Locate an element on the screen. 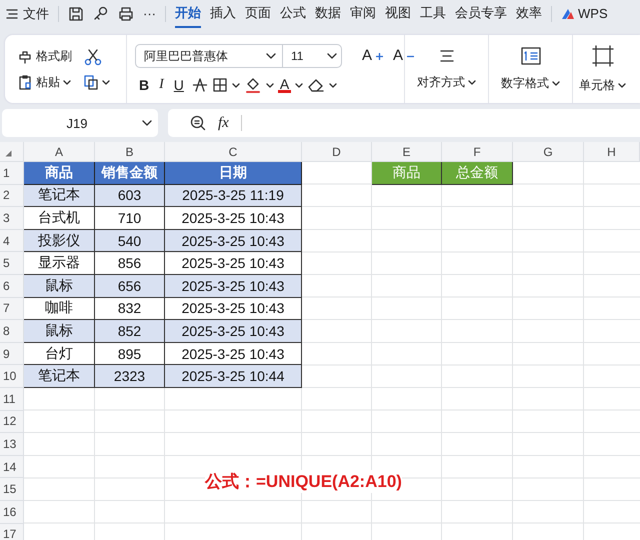  underline-button: U is located at coordinates (179, 85).